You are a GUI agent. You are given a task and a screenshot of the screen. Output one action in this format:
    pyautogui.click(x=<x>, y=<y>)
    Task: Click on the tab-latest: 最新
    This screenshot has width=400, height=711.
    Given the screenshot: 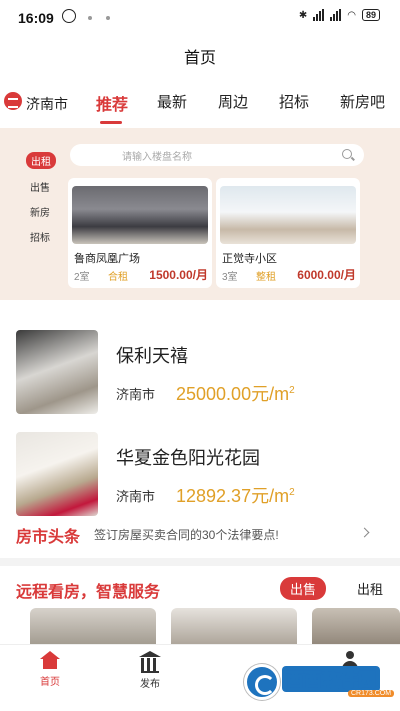 What is the action you would take?
    pyautogui.click(x=172, y=101)
    